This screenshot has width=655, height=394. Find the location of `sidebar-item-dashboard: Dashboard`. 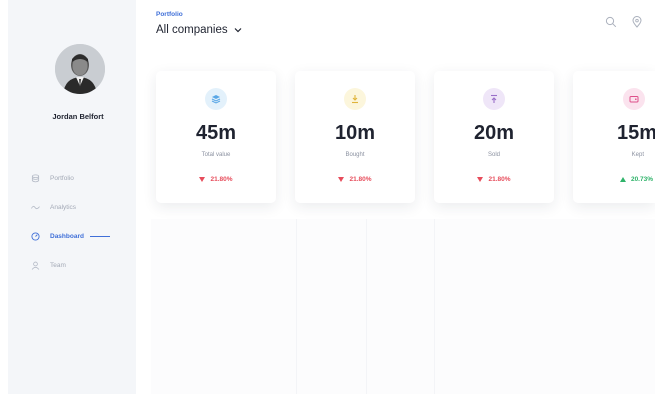

sidebar-item-dashboard: Dashboard is located at coordinates (70, 236).